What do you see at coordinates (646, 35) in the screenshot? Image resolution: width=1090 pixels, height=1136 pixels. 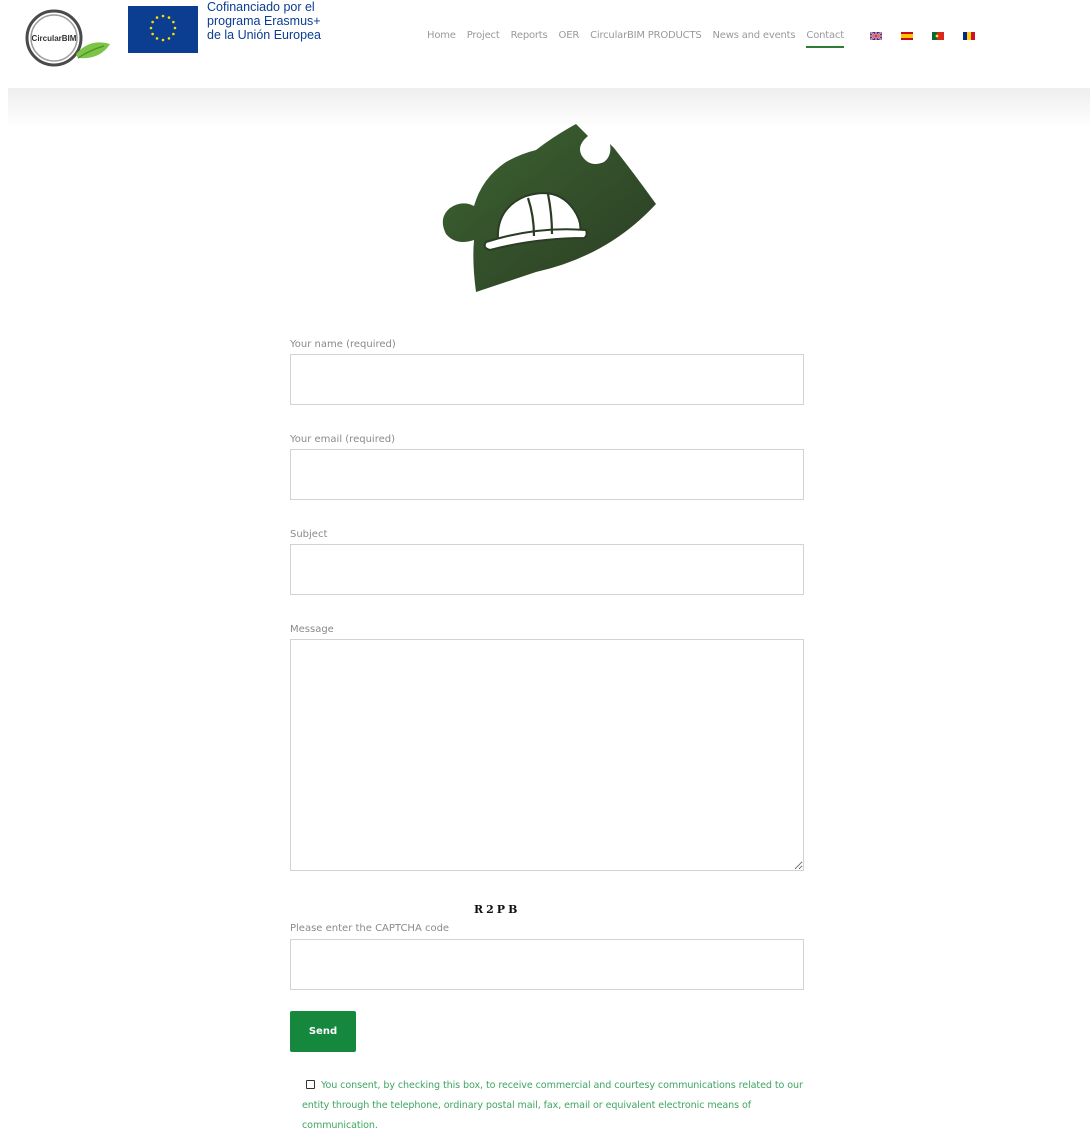 I see `nav-circularbim-products: CircularBIM PRODUCTS` at bounding box center [646, 35].